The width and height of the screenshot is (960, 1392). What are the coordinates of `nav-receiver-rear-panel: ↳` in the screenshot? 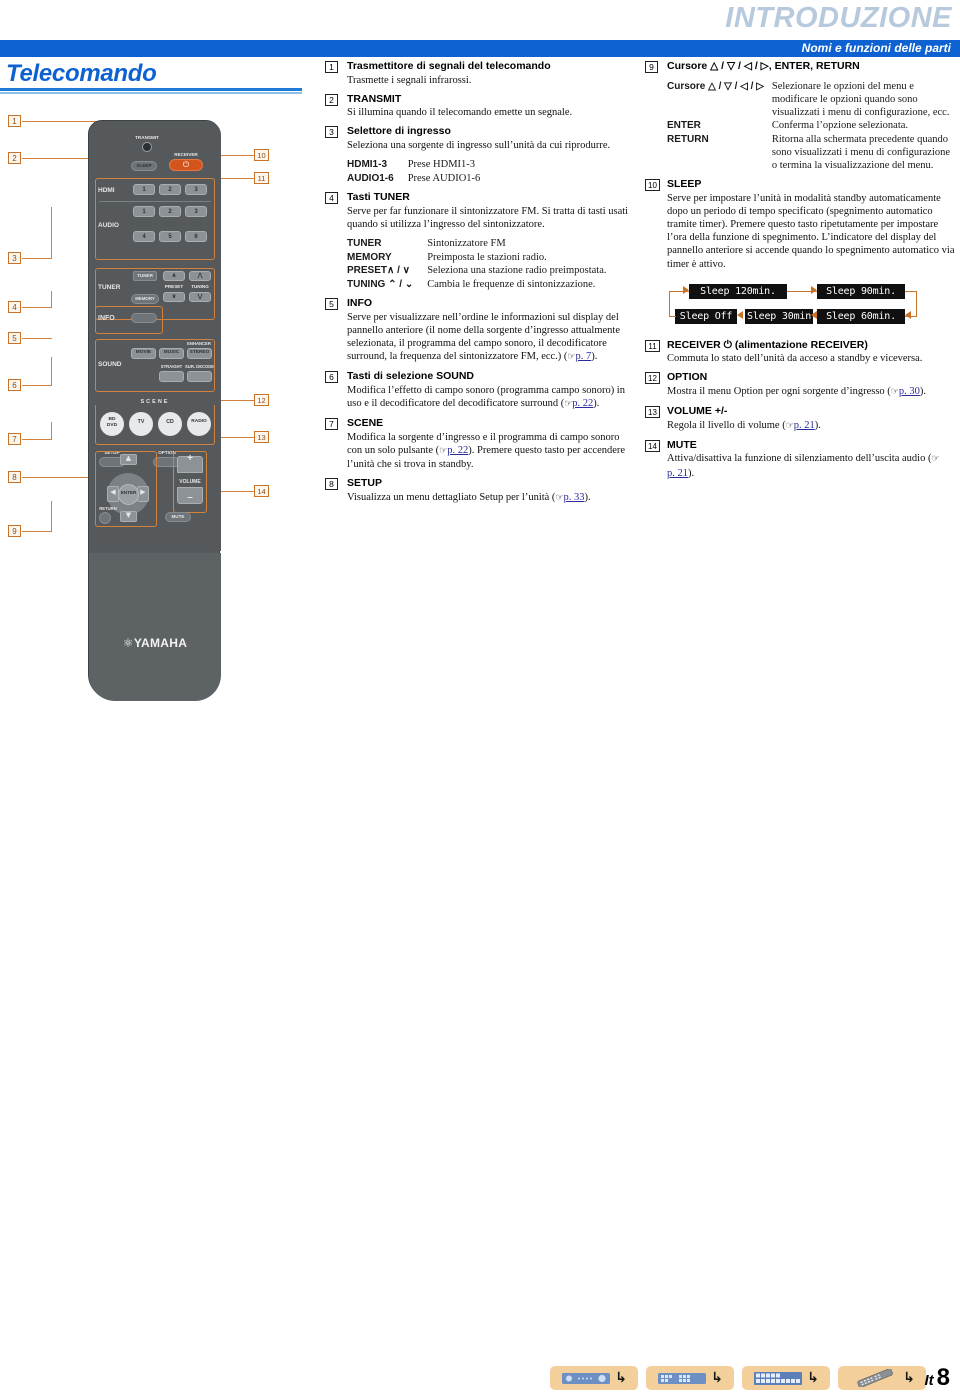 It's located at (690, 1378).